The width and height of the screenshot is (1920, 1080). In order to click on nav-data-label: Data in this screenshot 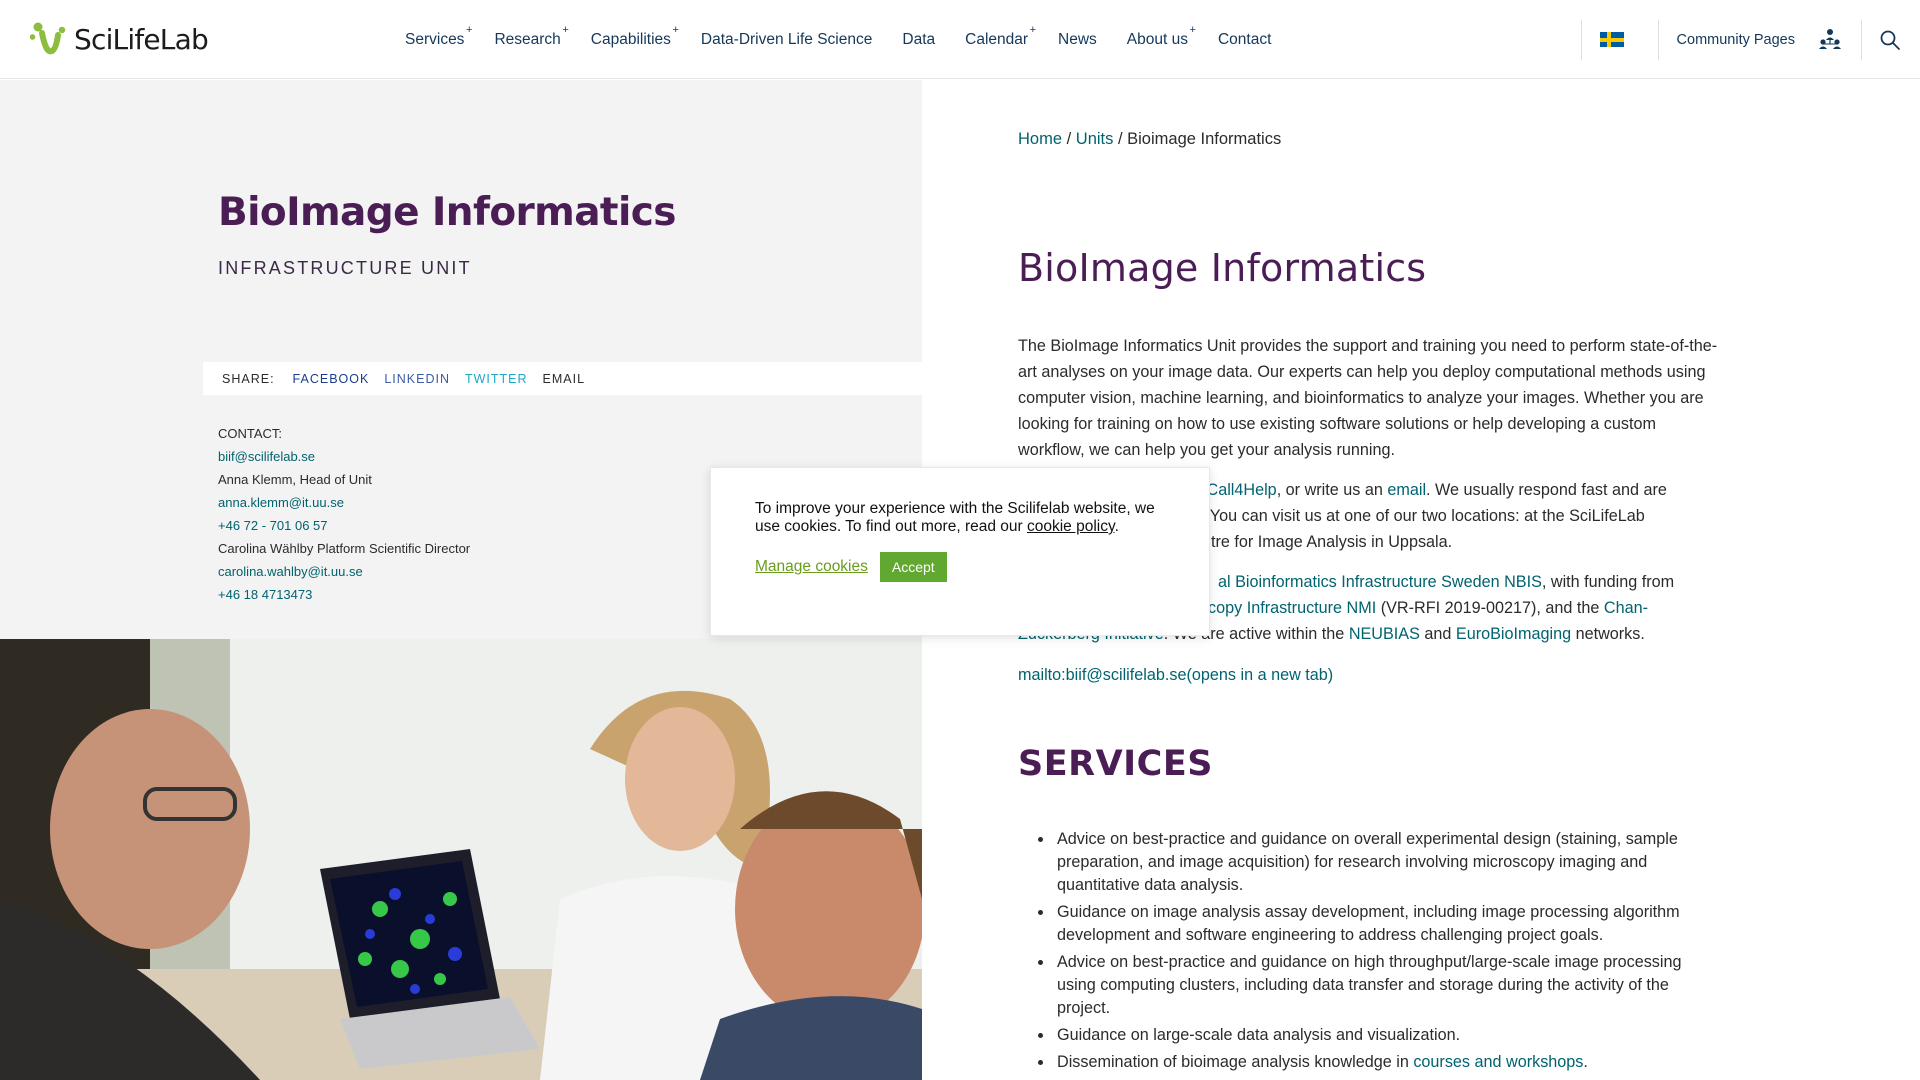, I will do `click(919, 39)`.